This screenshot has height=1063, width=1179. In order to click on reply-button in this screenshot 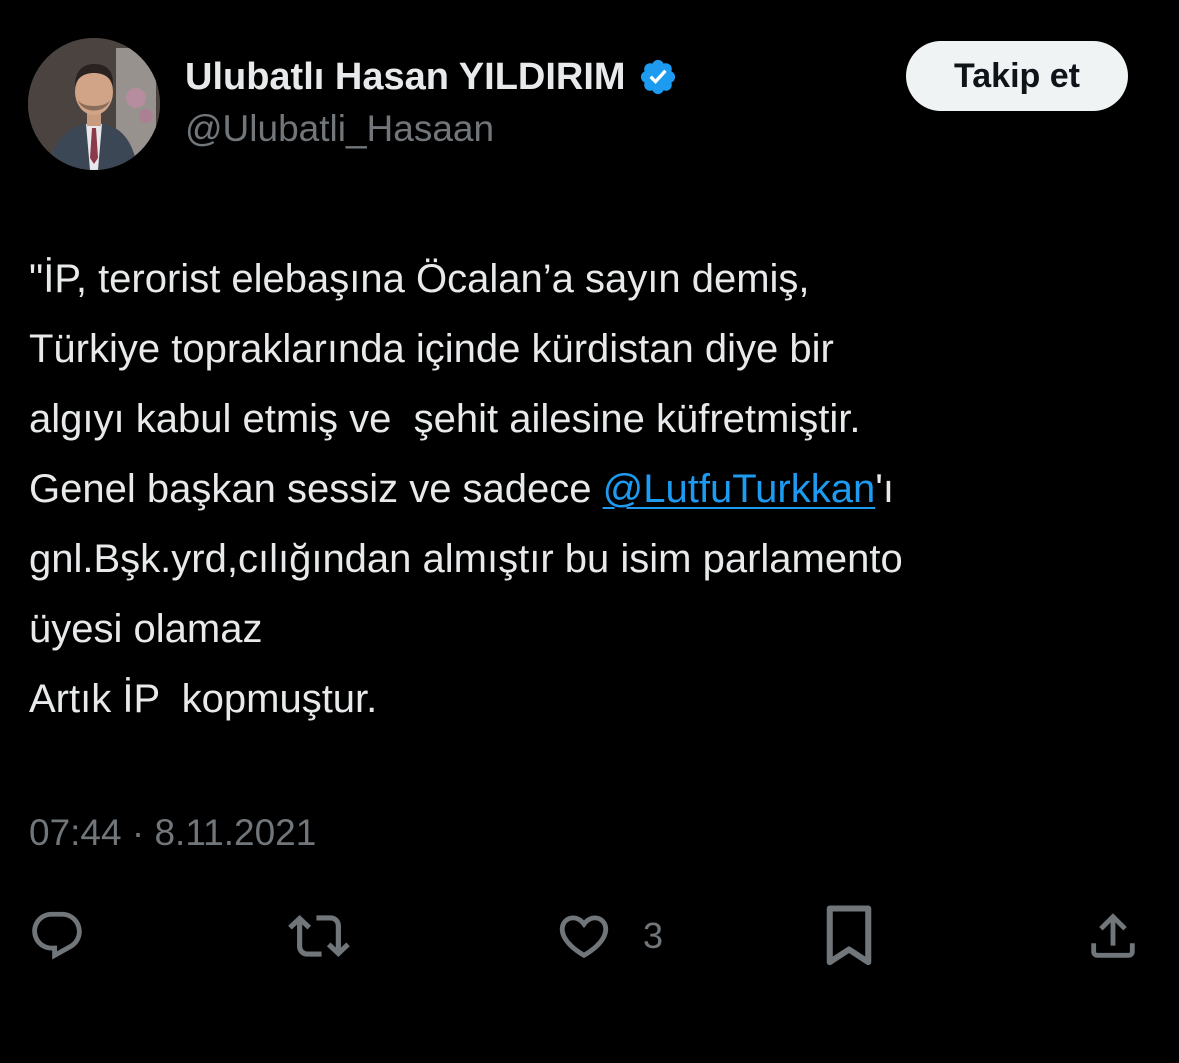, I will do `click(57, 936)`.